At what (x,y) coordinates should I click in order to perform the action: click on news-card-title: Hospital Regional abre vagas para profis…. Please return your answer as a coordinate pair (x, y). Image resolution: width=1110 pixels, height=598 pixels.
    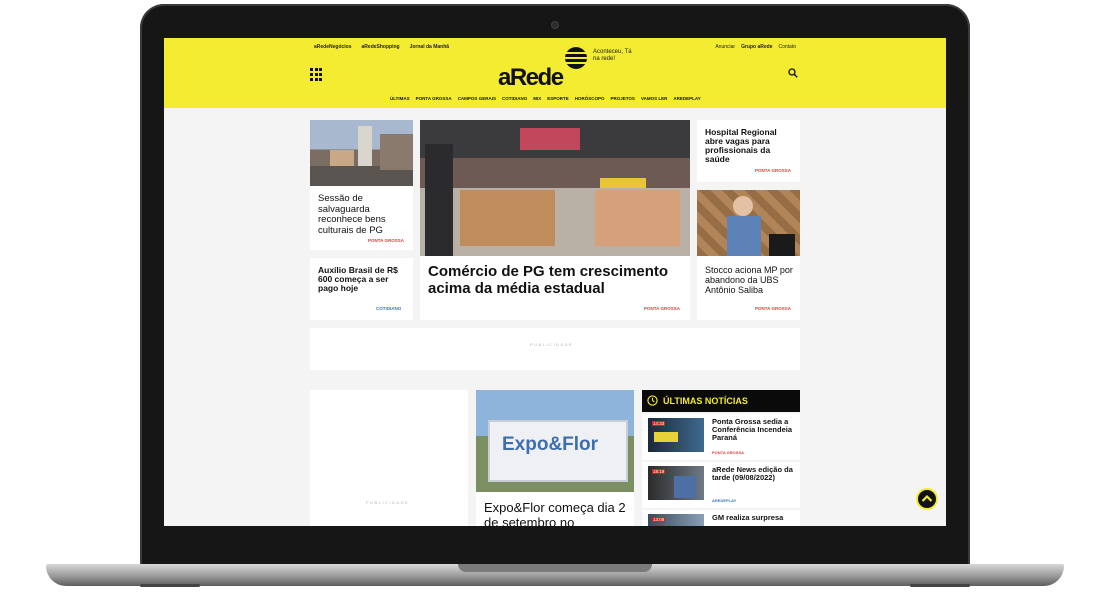
    Looking at the image, I should click on (741, 145).